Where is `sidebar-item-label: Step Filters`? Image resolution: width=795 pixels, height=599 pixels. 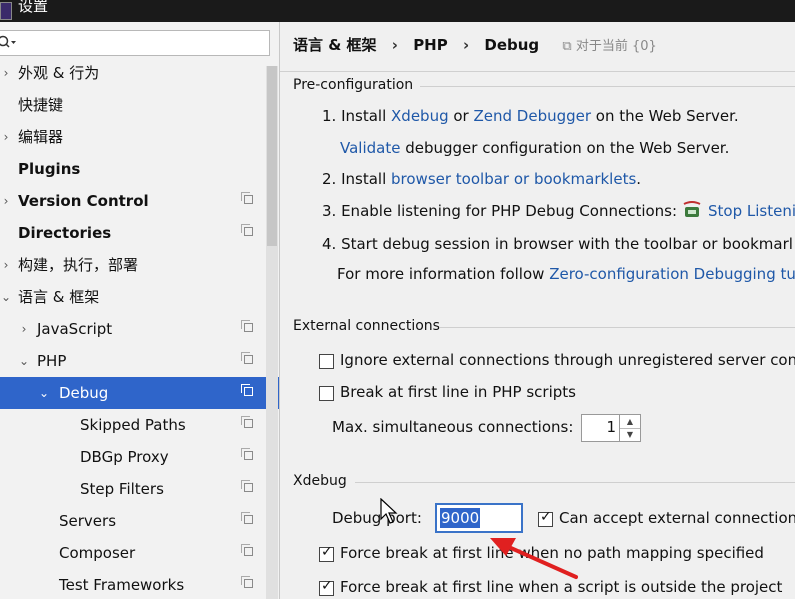
sidebar-item-label: Step Filters is located at coordinates (122, 489).